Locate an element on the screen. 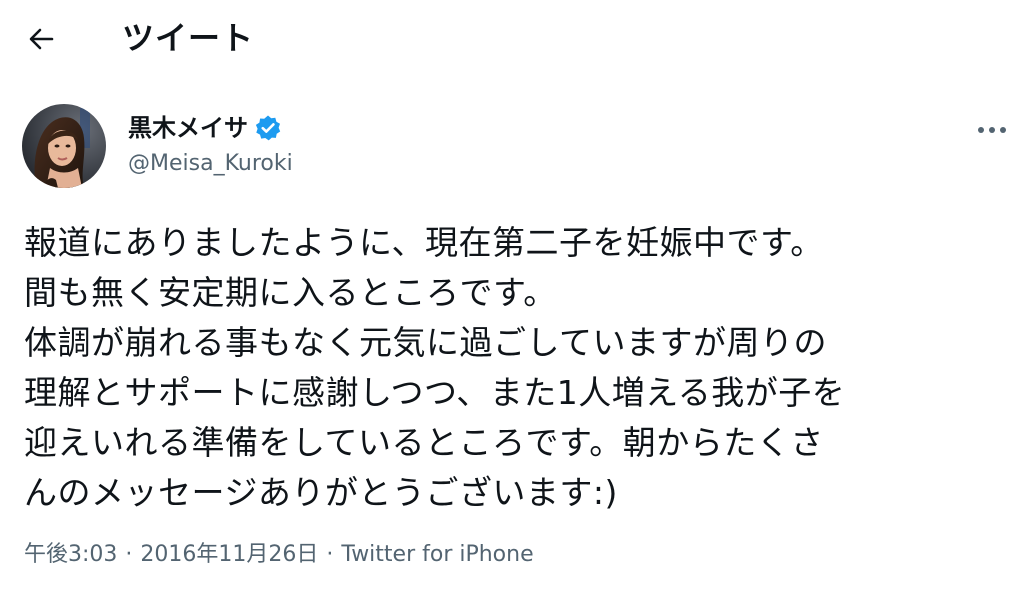  top-bar: ツイート is located at coordinates (512, 39).